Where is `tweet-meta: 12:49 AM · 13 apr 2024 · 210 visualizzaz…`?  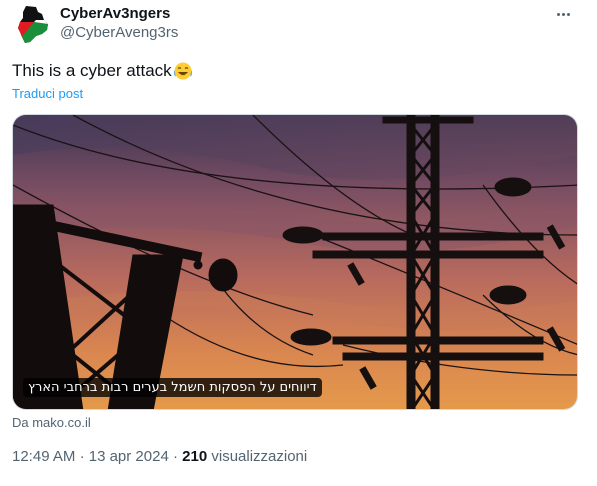 tweet-meta: 12:49 AM · 13 apr 2024 · 210 visualizzaz… is located at coordinates (159, 457).